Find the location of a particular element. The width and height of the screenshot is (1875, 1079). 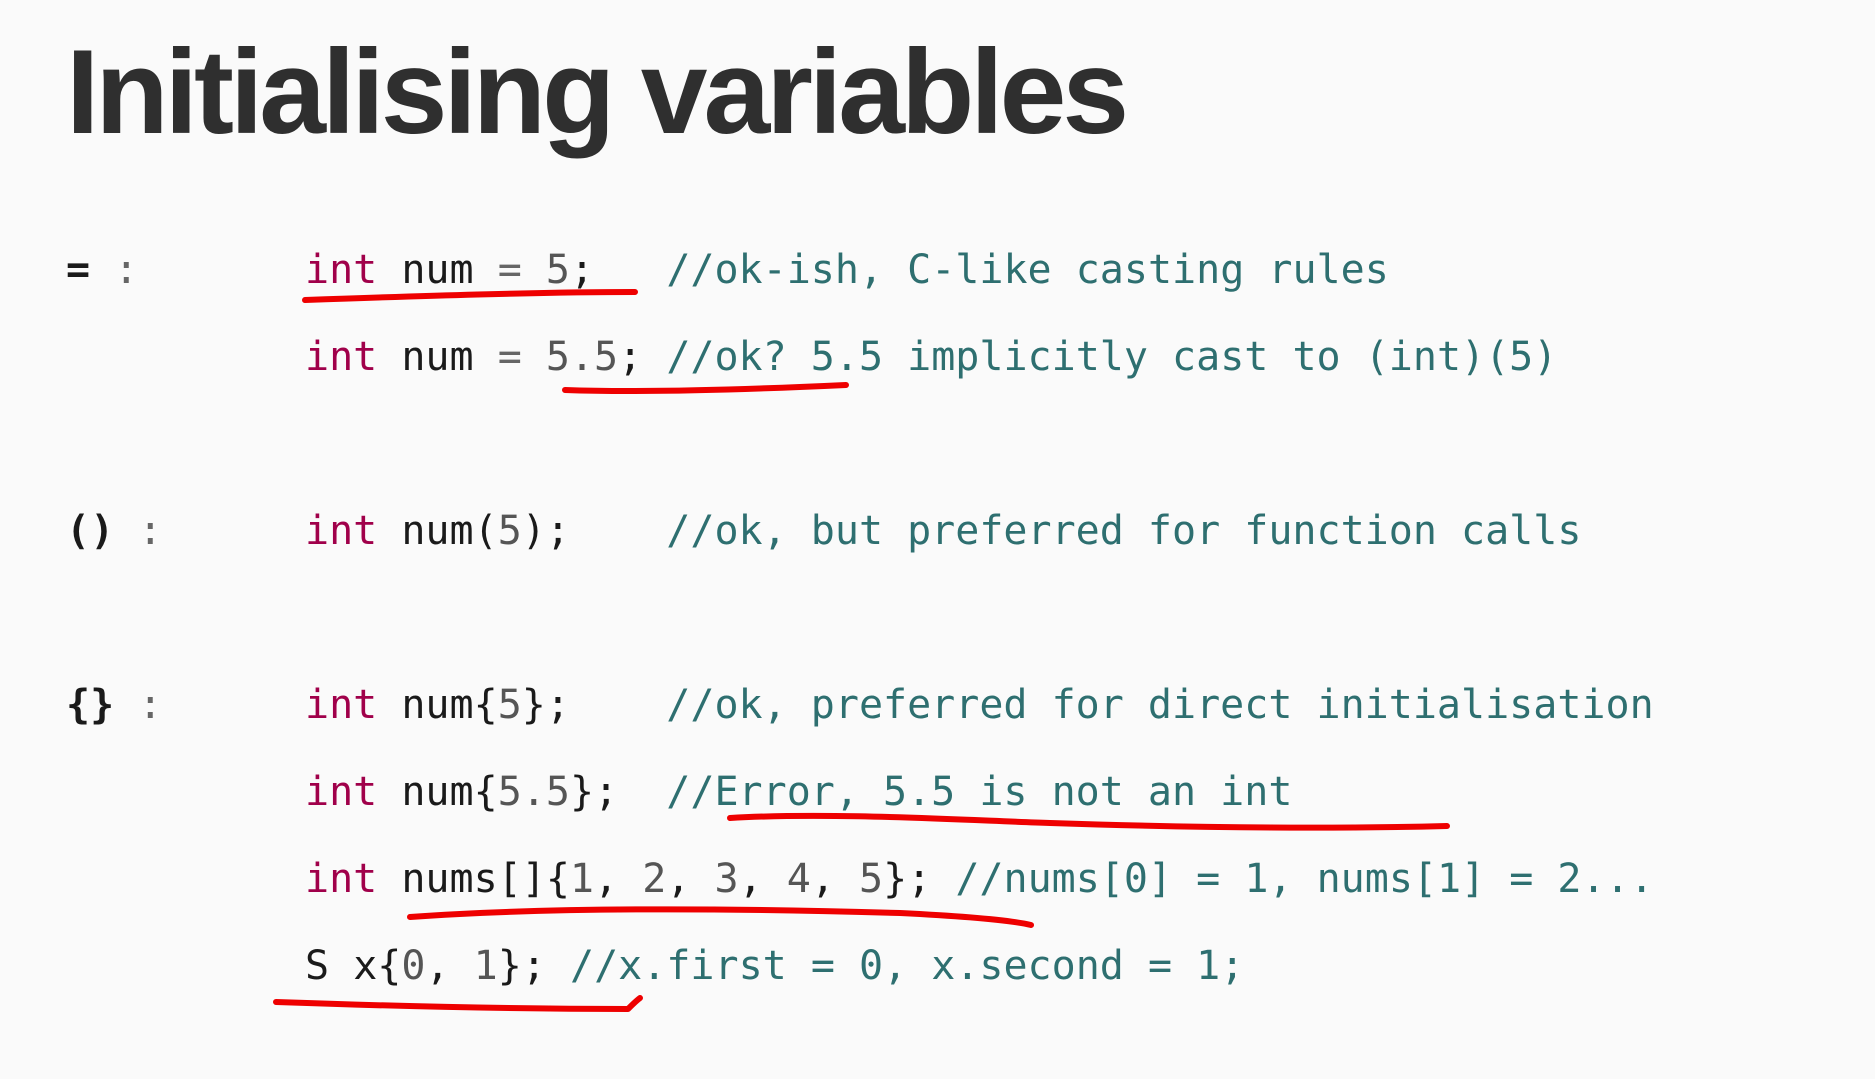

section-label-parens: () : is located at coordinates (114, 531).